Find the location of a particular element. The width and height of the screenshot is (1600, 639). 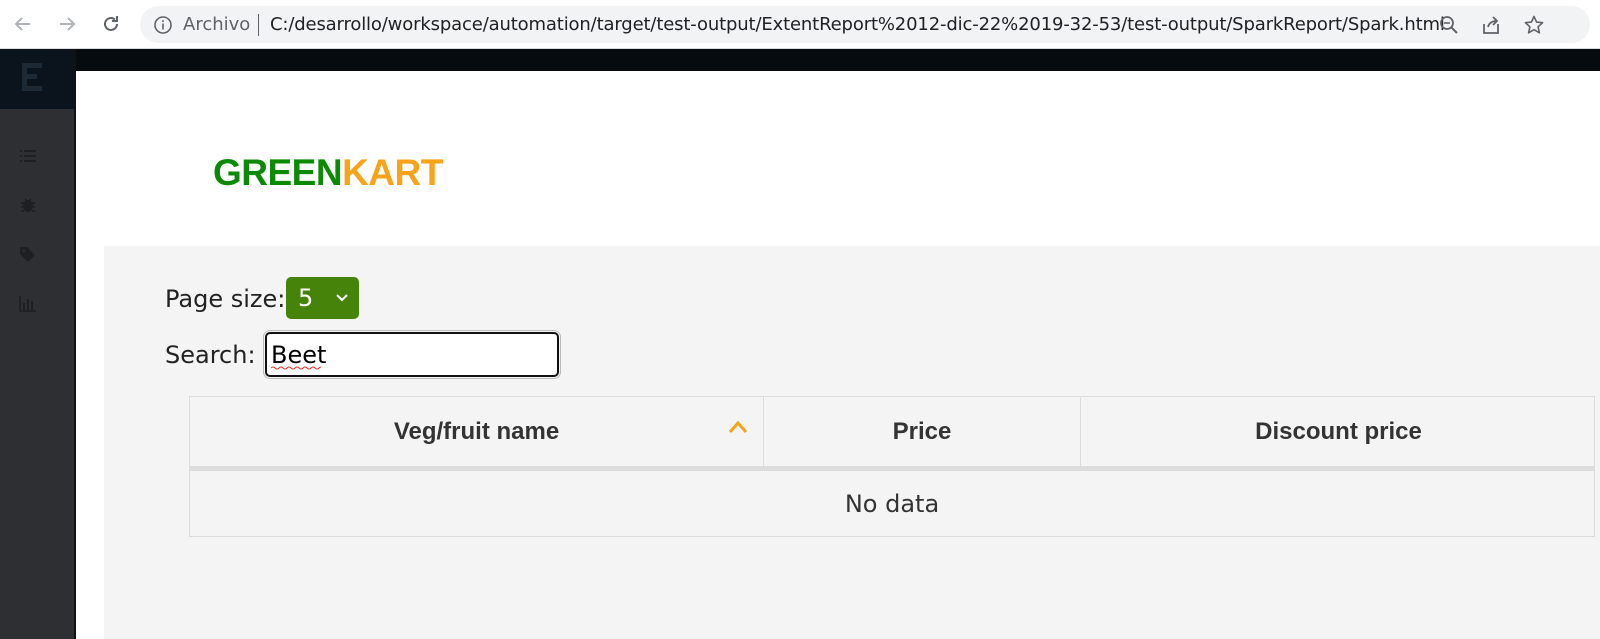

spellcheck-underline is located at coordinates (296, 368).